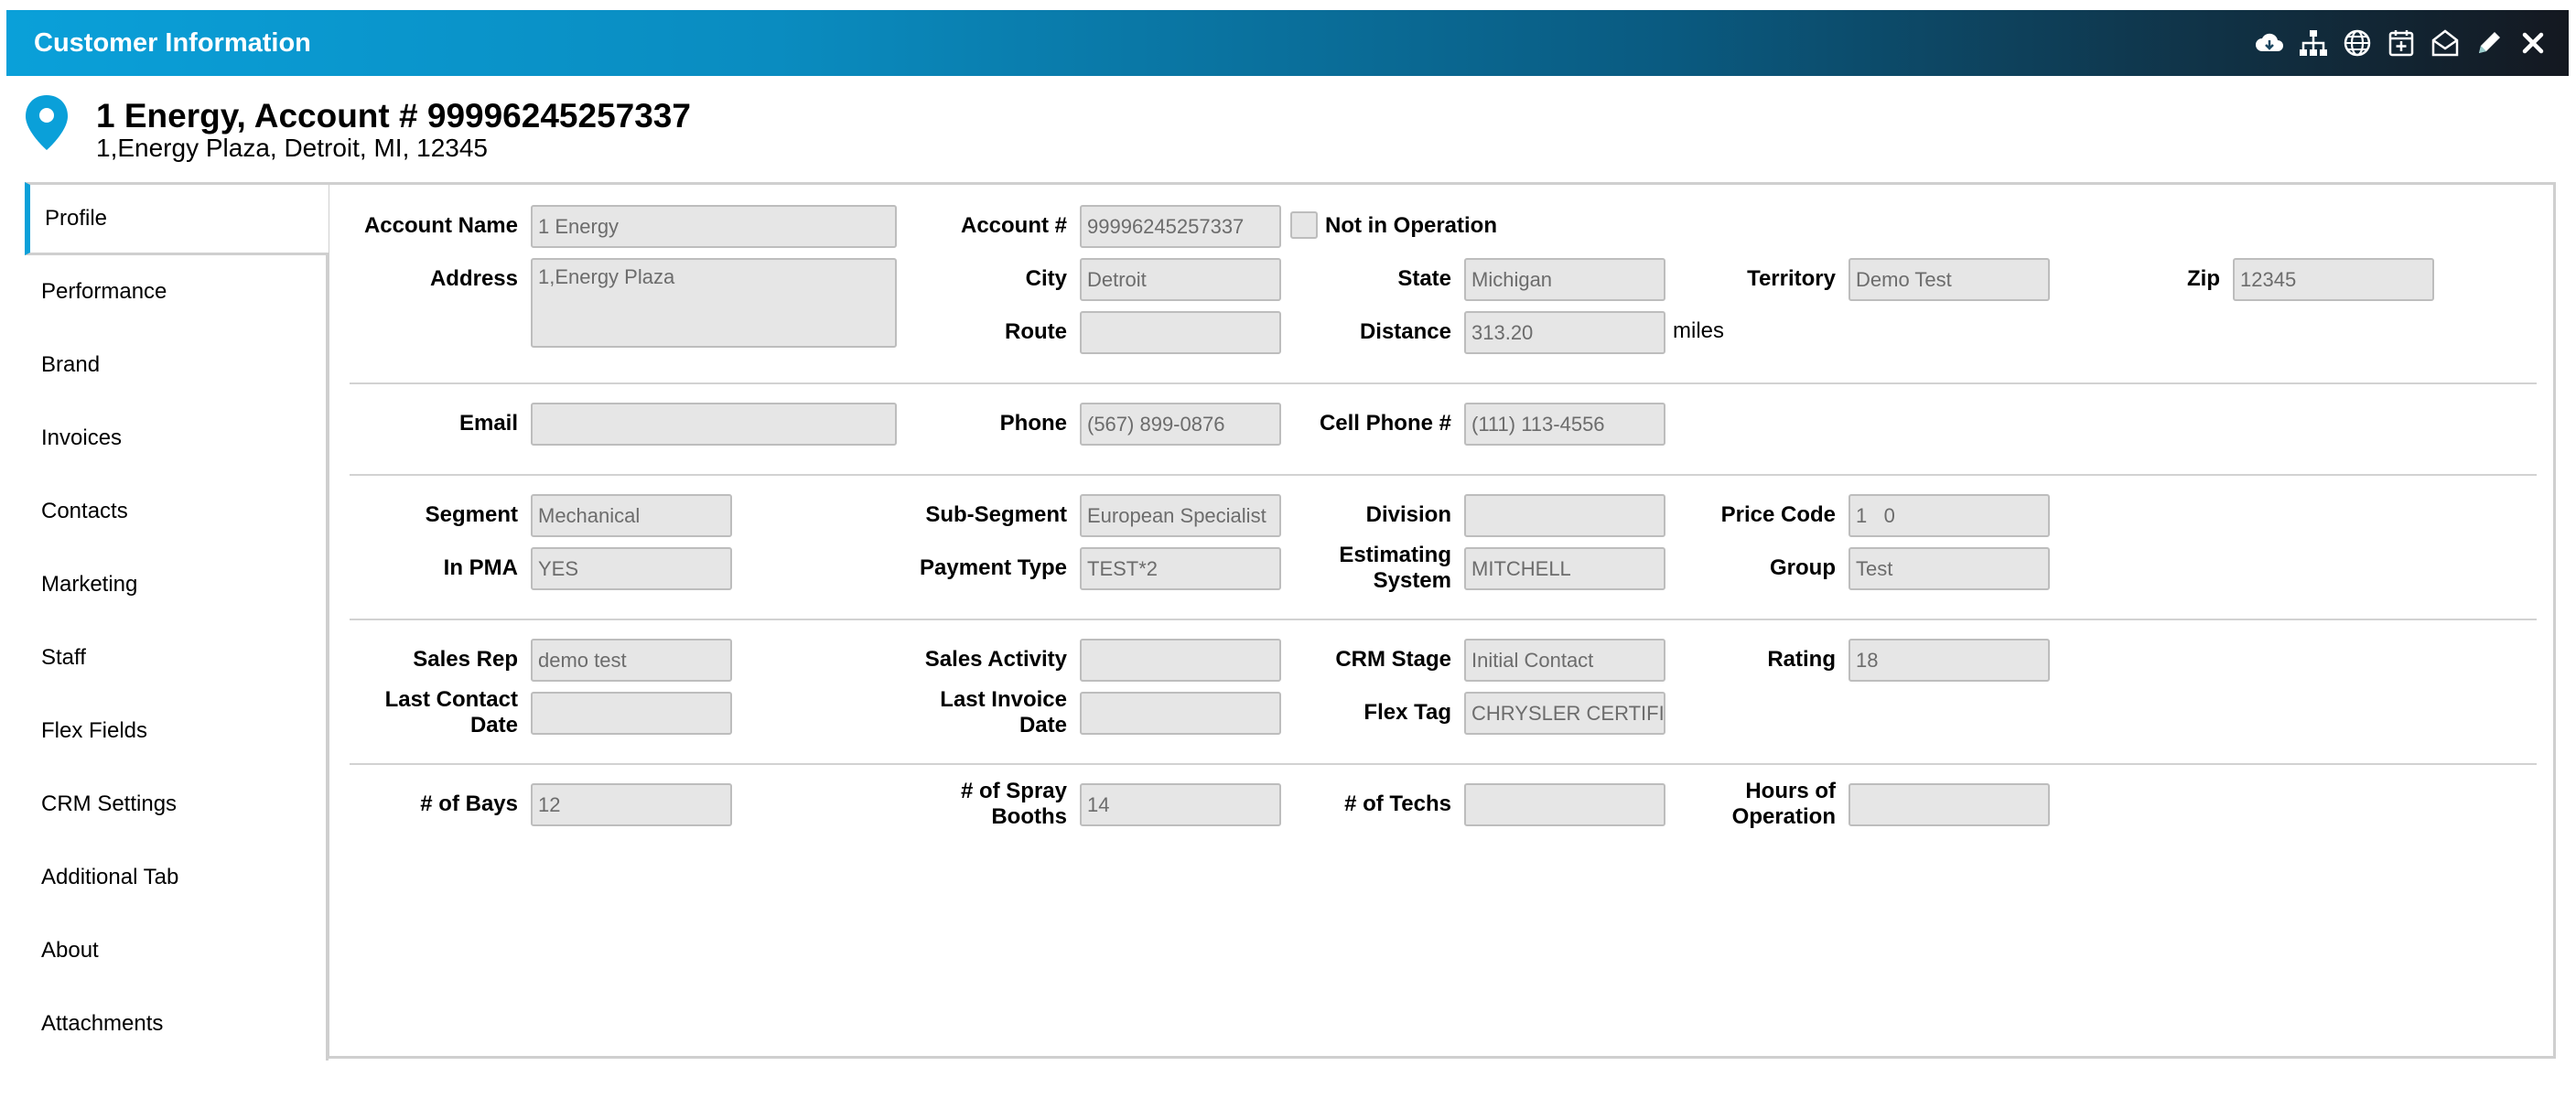 The width and height of the screenshot is (2576, 1109). Describe the element at coordinates (995, 659) in the screenshot. I see `sales-activity-label: Sales Activity` at that location.